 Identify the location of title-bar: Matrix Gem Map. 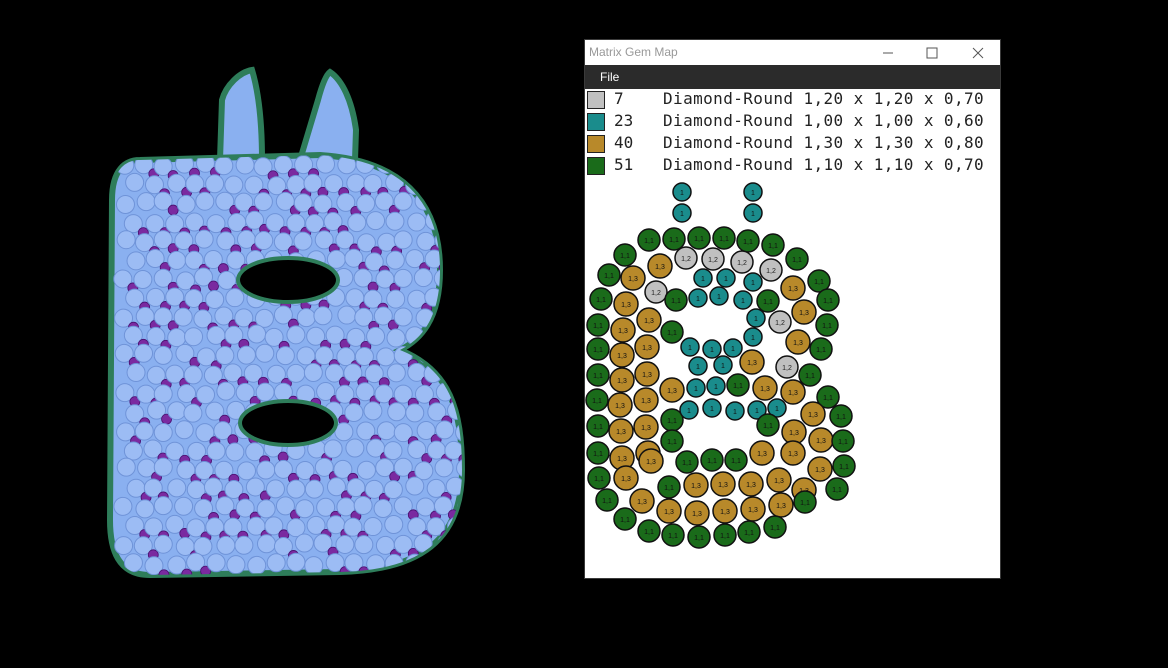
(792, 52).